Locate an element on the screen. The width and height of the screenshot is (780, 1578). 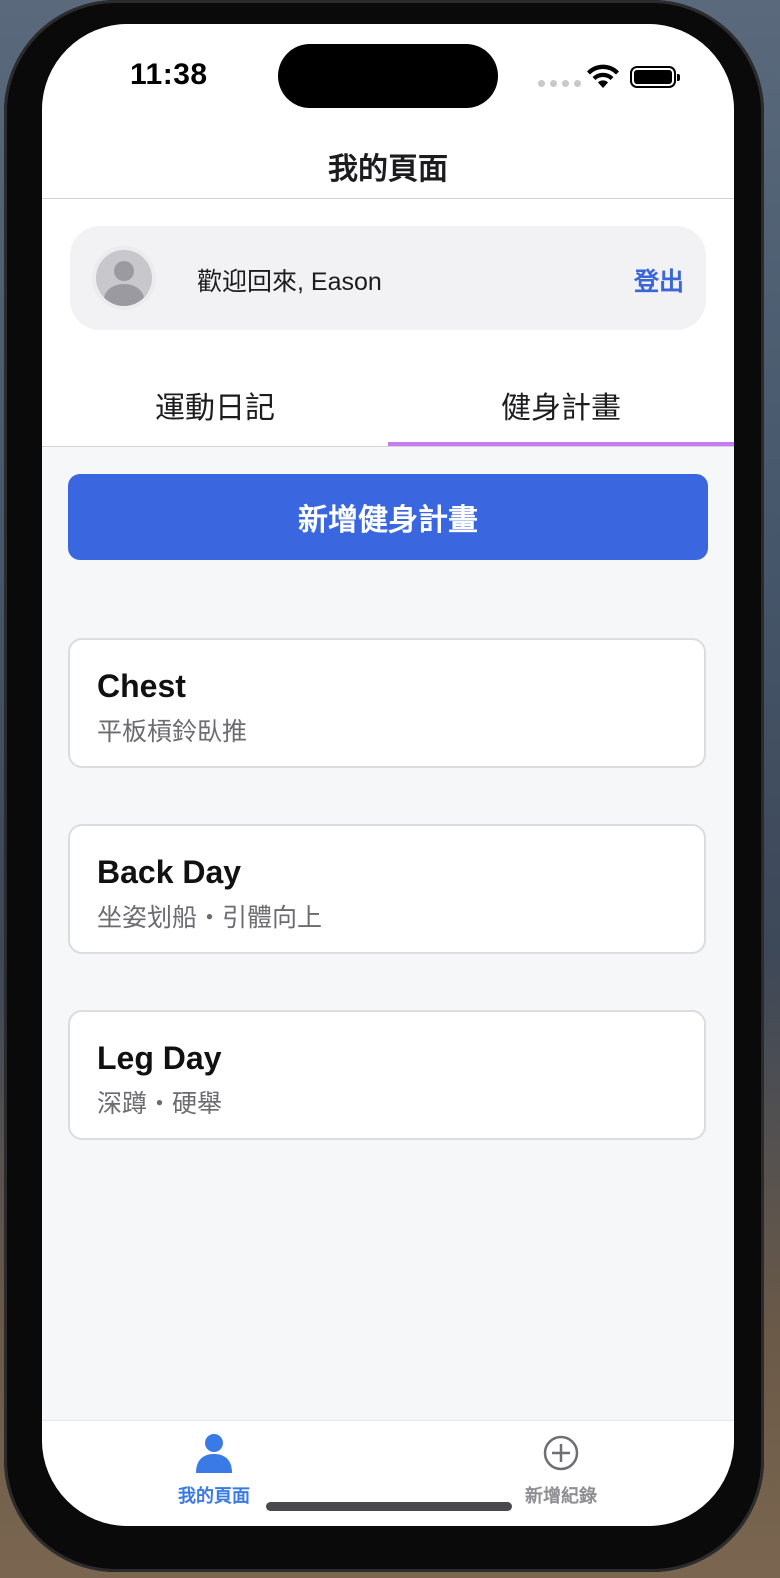
plan-name: Chest is located at coordinates (141, 686).